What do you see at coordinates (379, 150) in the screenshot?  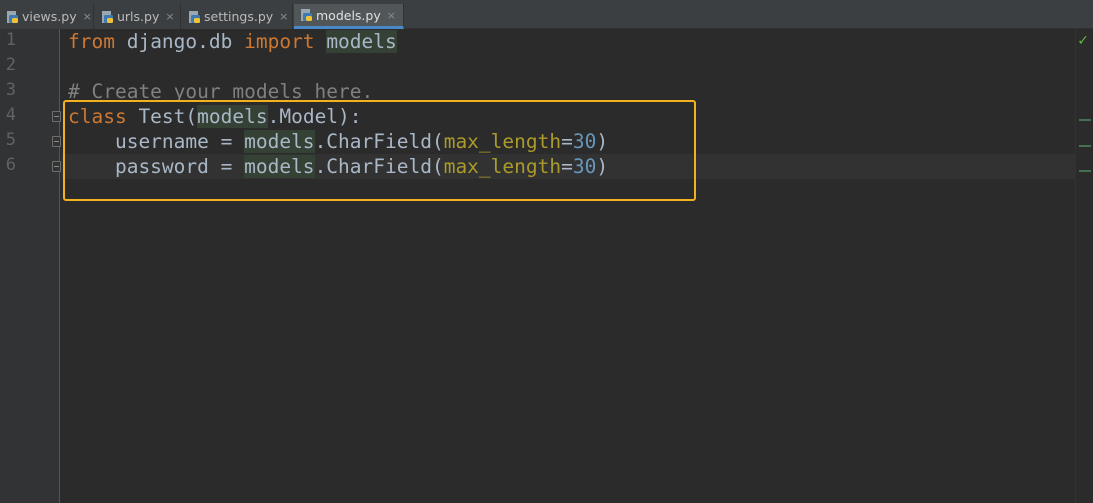 I see `highlight-box` at bounding box center [379, 150].